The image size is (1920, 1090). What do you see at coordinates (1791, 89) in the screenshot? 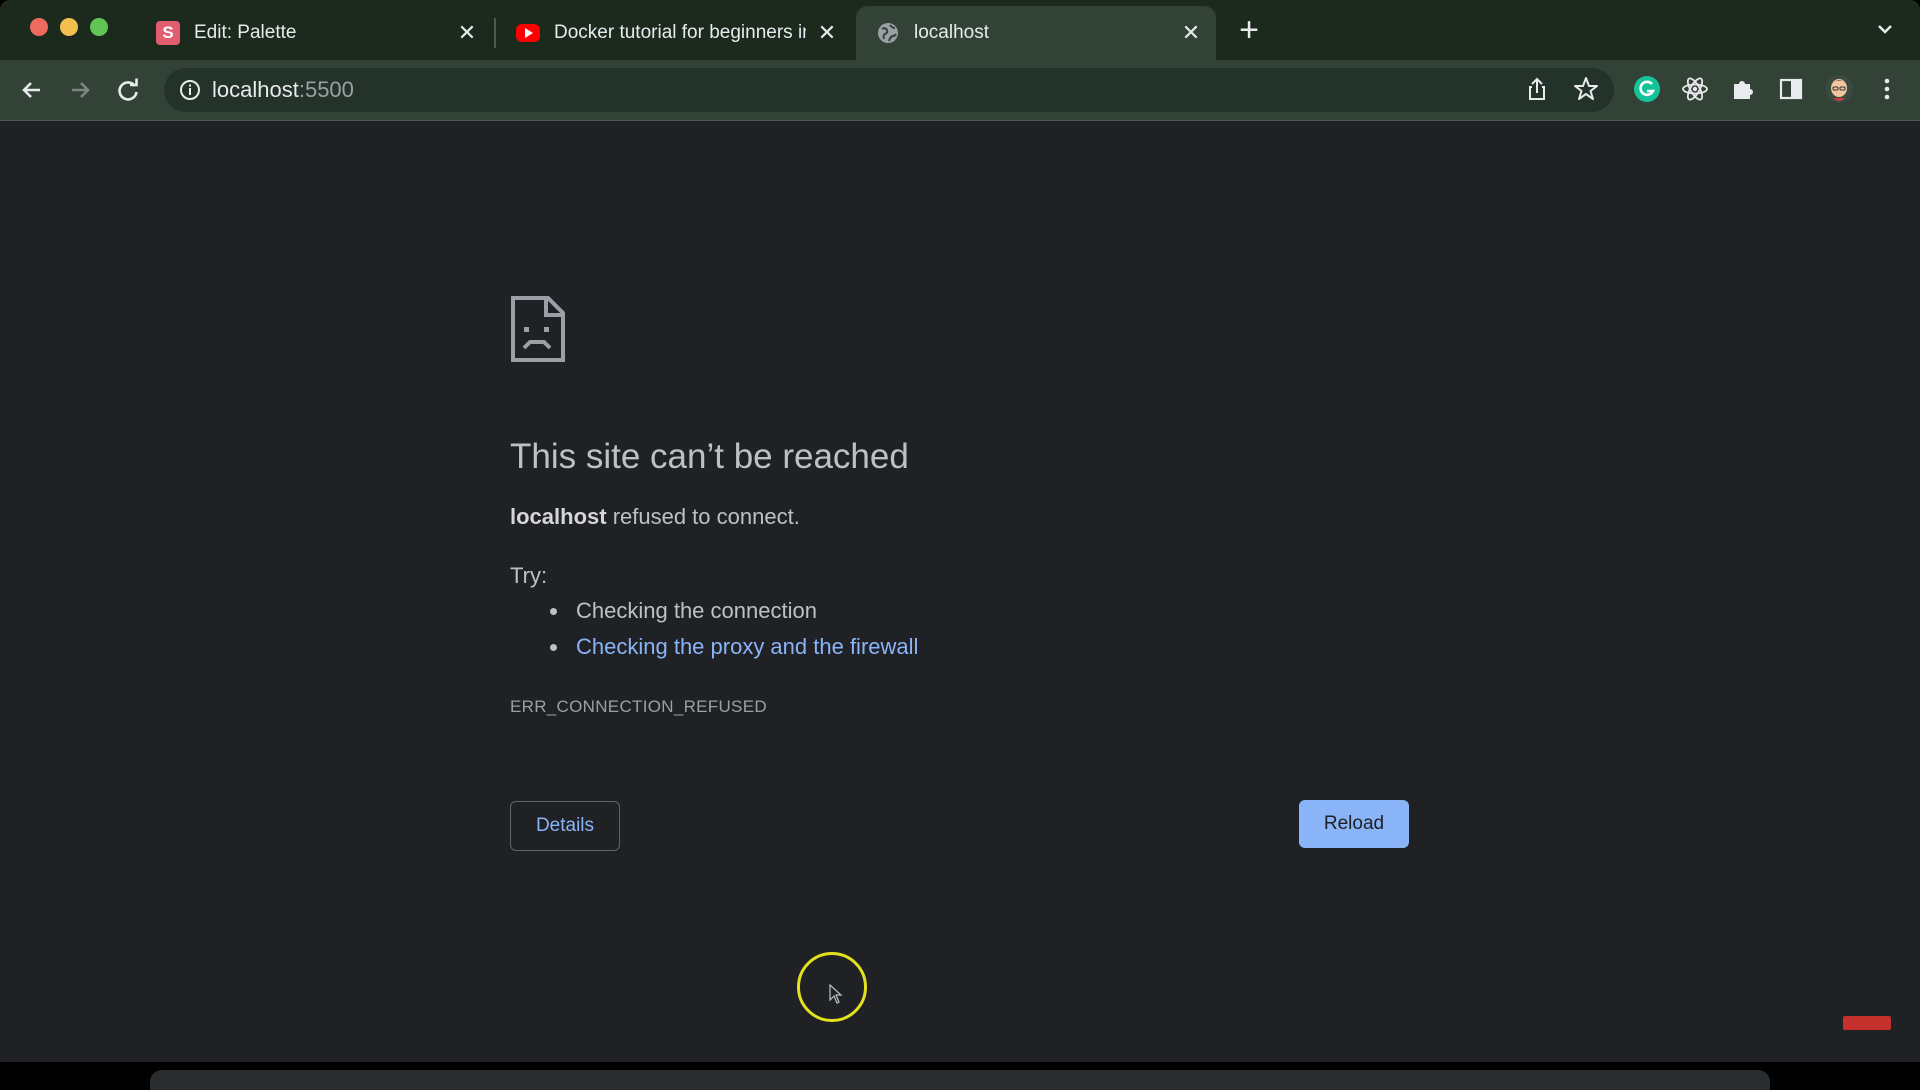
I see `side-panel-icon` at bounding box center [1791, 89].